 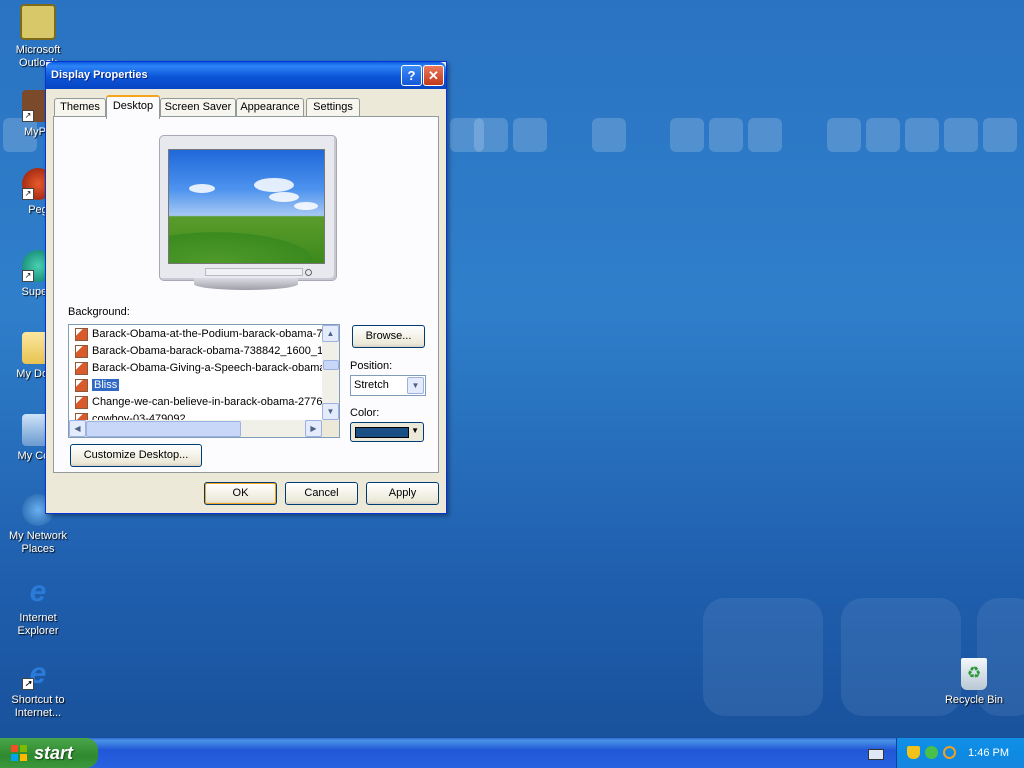 I want to click on ok-button: OK, so click(x=240, y=493).